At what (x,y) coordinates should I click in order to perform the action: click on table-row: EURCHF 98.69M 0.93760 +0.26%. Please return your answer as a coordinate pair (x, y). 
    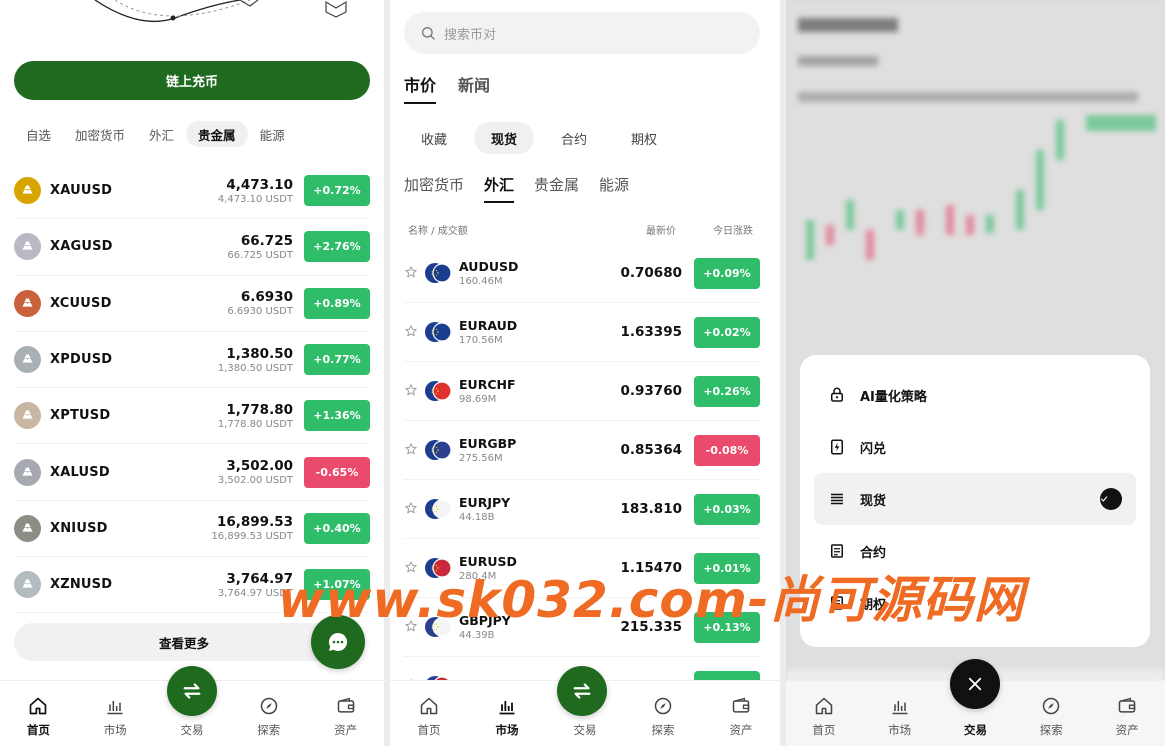
    Looking at the image, I should click on (582, 391).